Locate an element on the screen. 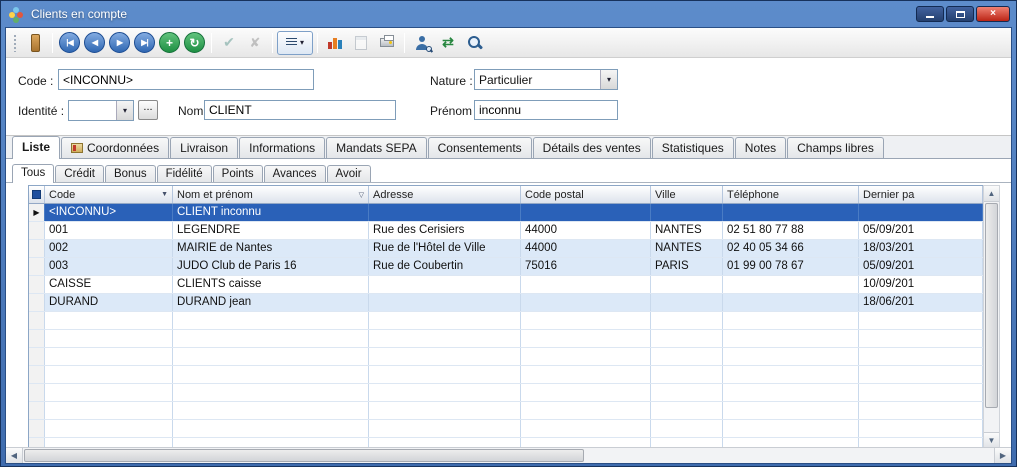 The height and width of the screenshot is (467, 1017). minimize-button is located at coordinates (930, 14).